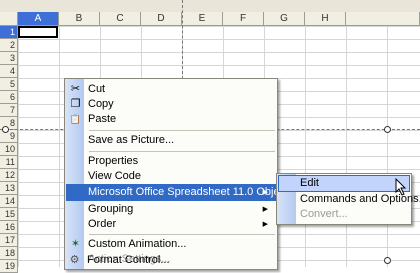 The image size is (420, 273). I want to click on menu-item-label: Copy, so click(101, 104).